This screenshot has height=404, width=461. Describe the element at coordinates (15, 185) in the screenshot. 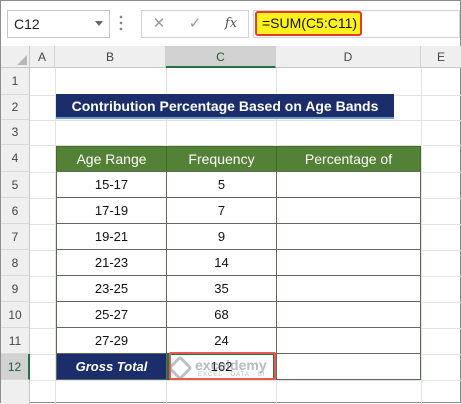

I see `row-header-5: 5` at that location.